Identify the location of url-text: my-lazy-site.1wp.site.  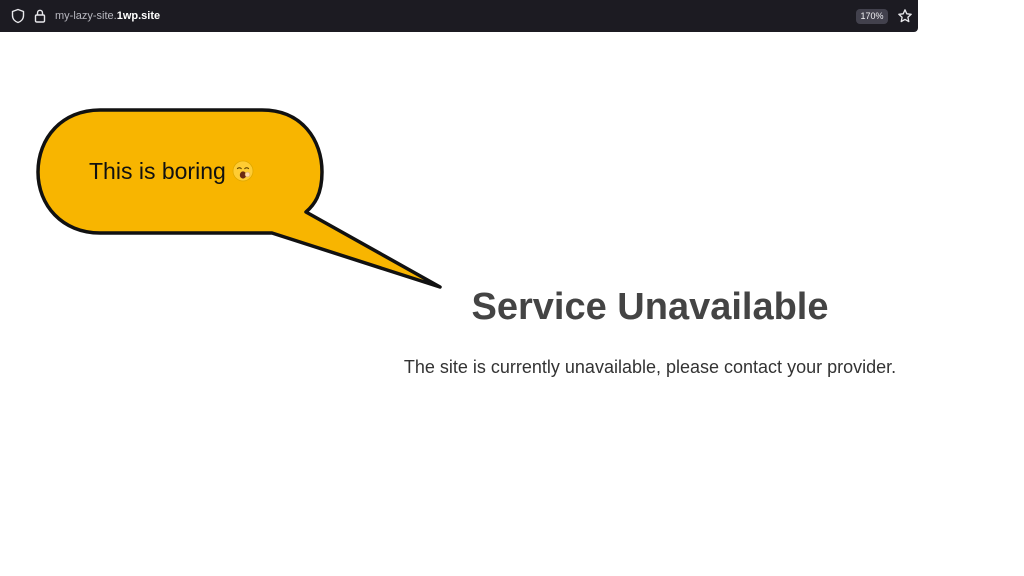
(107, 16).